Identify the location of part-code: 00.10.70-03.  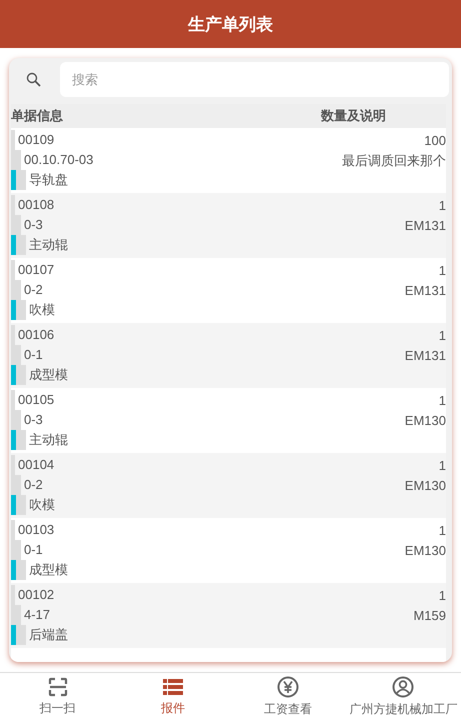
(59, 160).